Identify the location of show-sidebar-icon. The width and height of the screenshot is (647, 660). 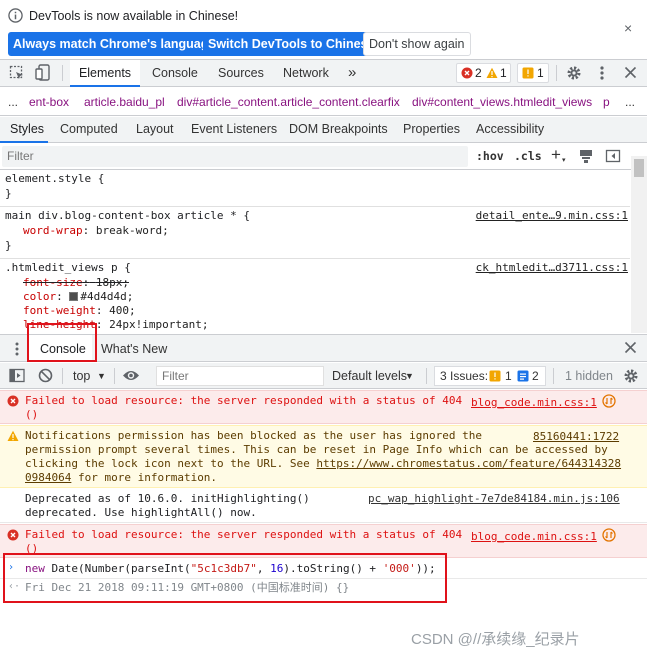
(17, 375).